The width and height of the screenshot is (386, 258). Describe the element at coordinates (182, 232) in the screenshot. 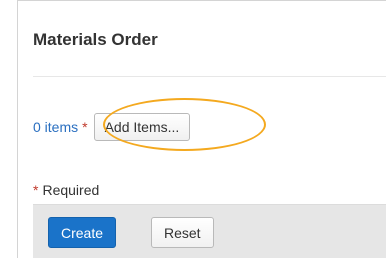

I see `reset-button: Reset` at that location.